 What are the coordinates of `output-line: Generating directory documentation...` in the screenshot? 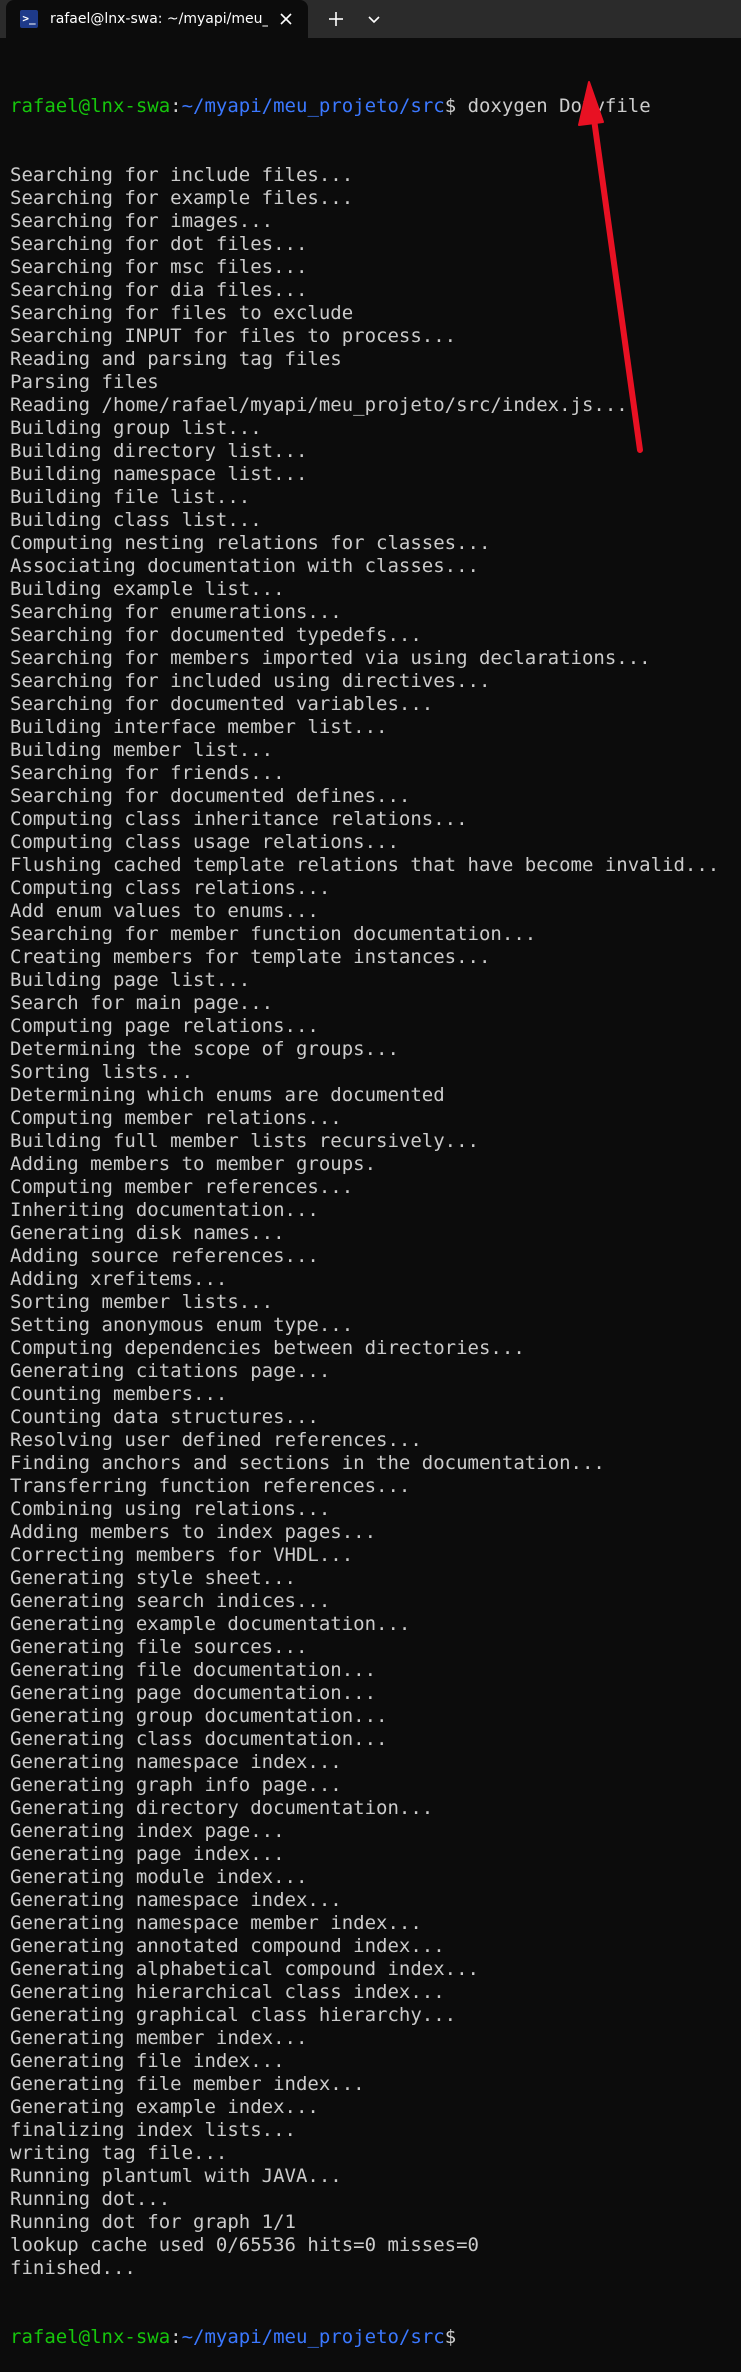 It's located at (222, 1808).